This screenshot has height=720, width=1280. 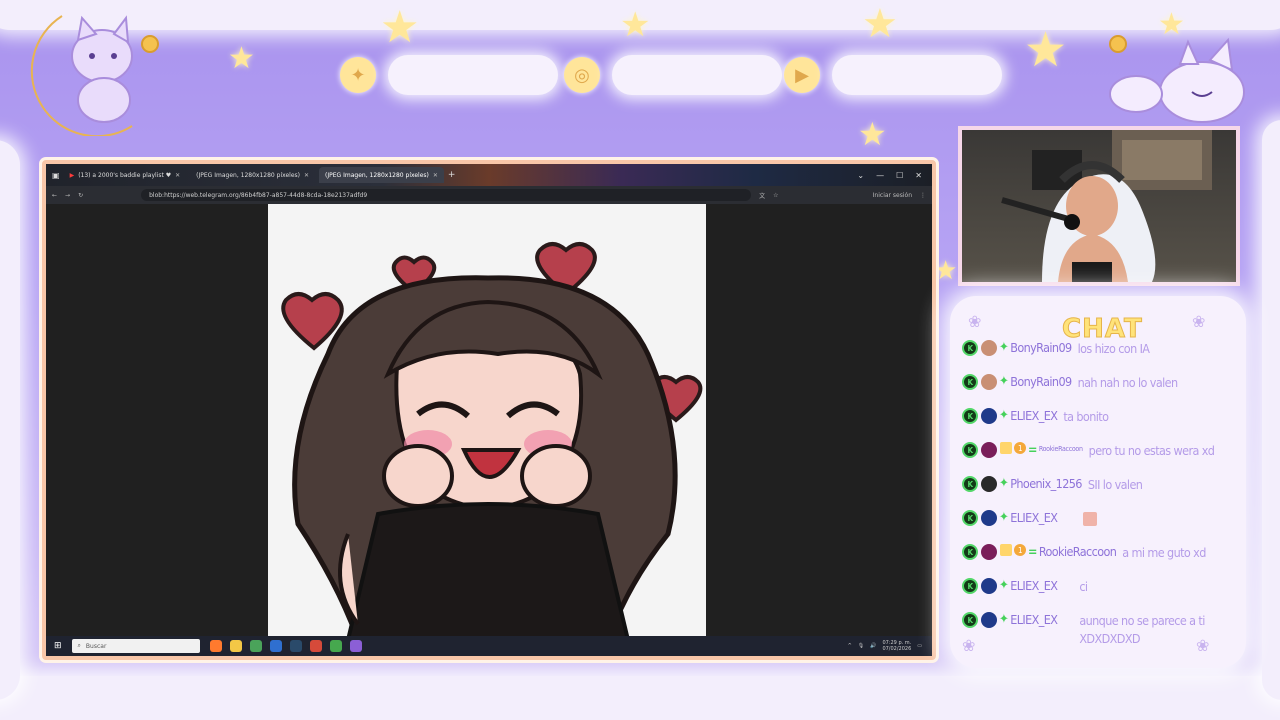 I want to click on clock: 07:29 p. m. 07/02/2026, so click(x=896, y=646).